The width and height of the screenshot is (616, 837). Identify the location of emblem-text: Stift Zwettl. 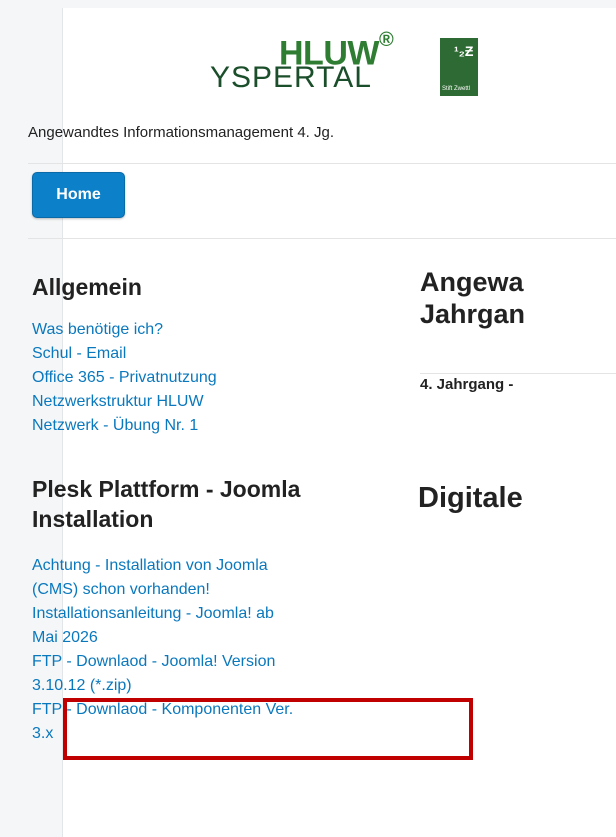
(456, 89).